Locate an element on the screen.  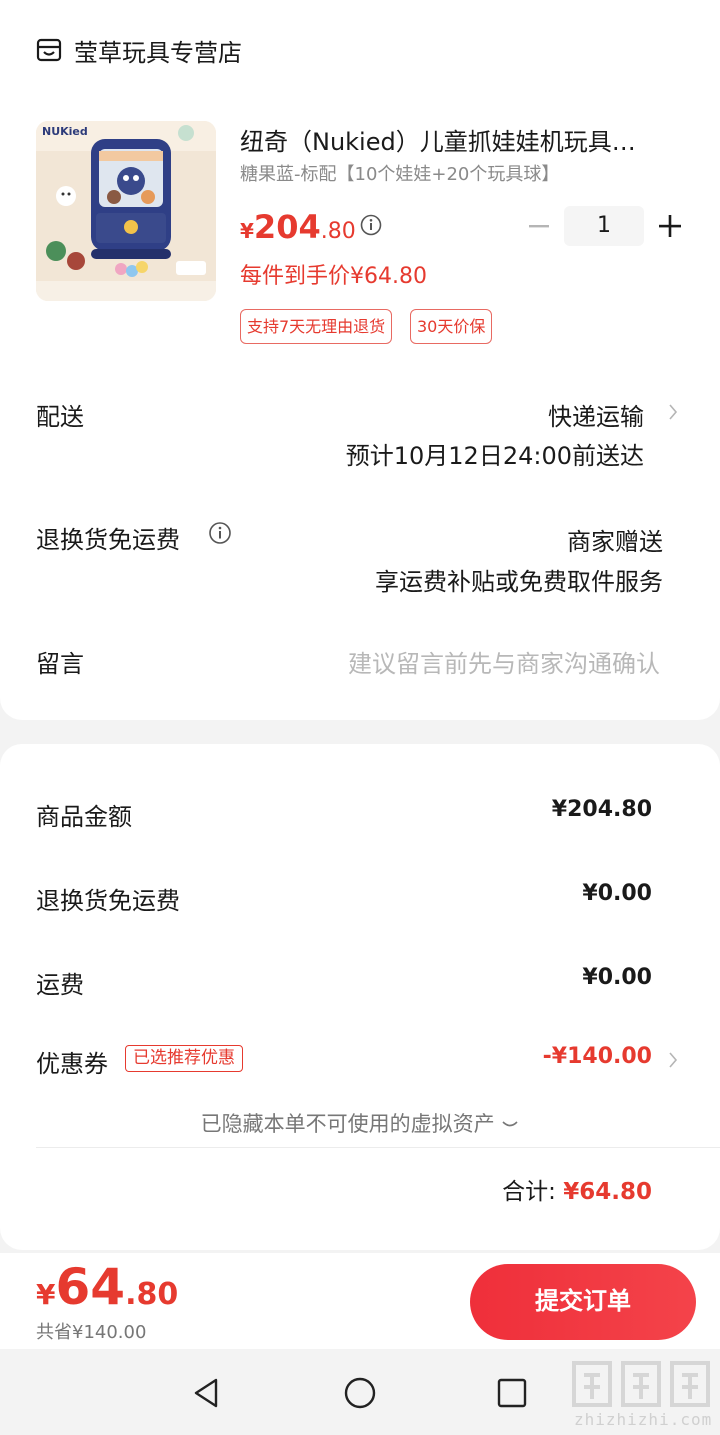
price-protection-tag: 30天价保 is located at coordinates (451, 326).